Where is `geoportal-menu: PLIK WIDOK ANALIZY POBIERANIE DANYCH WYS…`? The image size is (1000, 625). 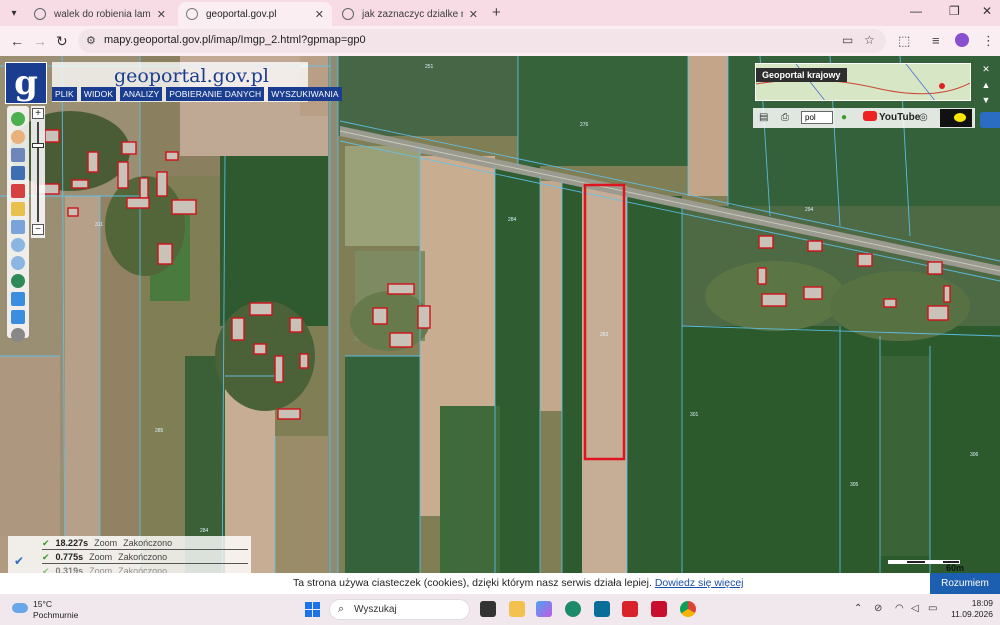
geoportal-menu: PLIK WIDOK ANALIZY POBIERANIE DANYCH WYS… is located at coordinates (197, 94).